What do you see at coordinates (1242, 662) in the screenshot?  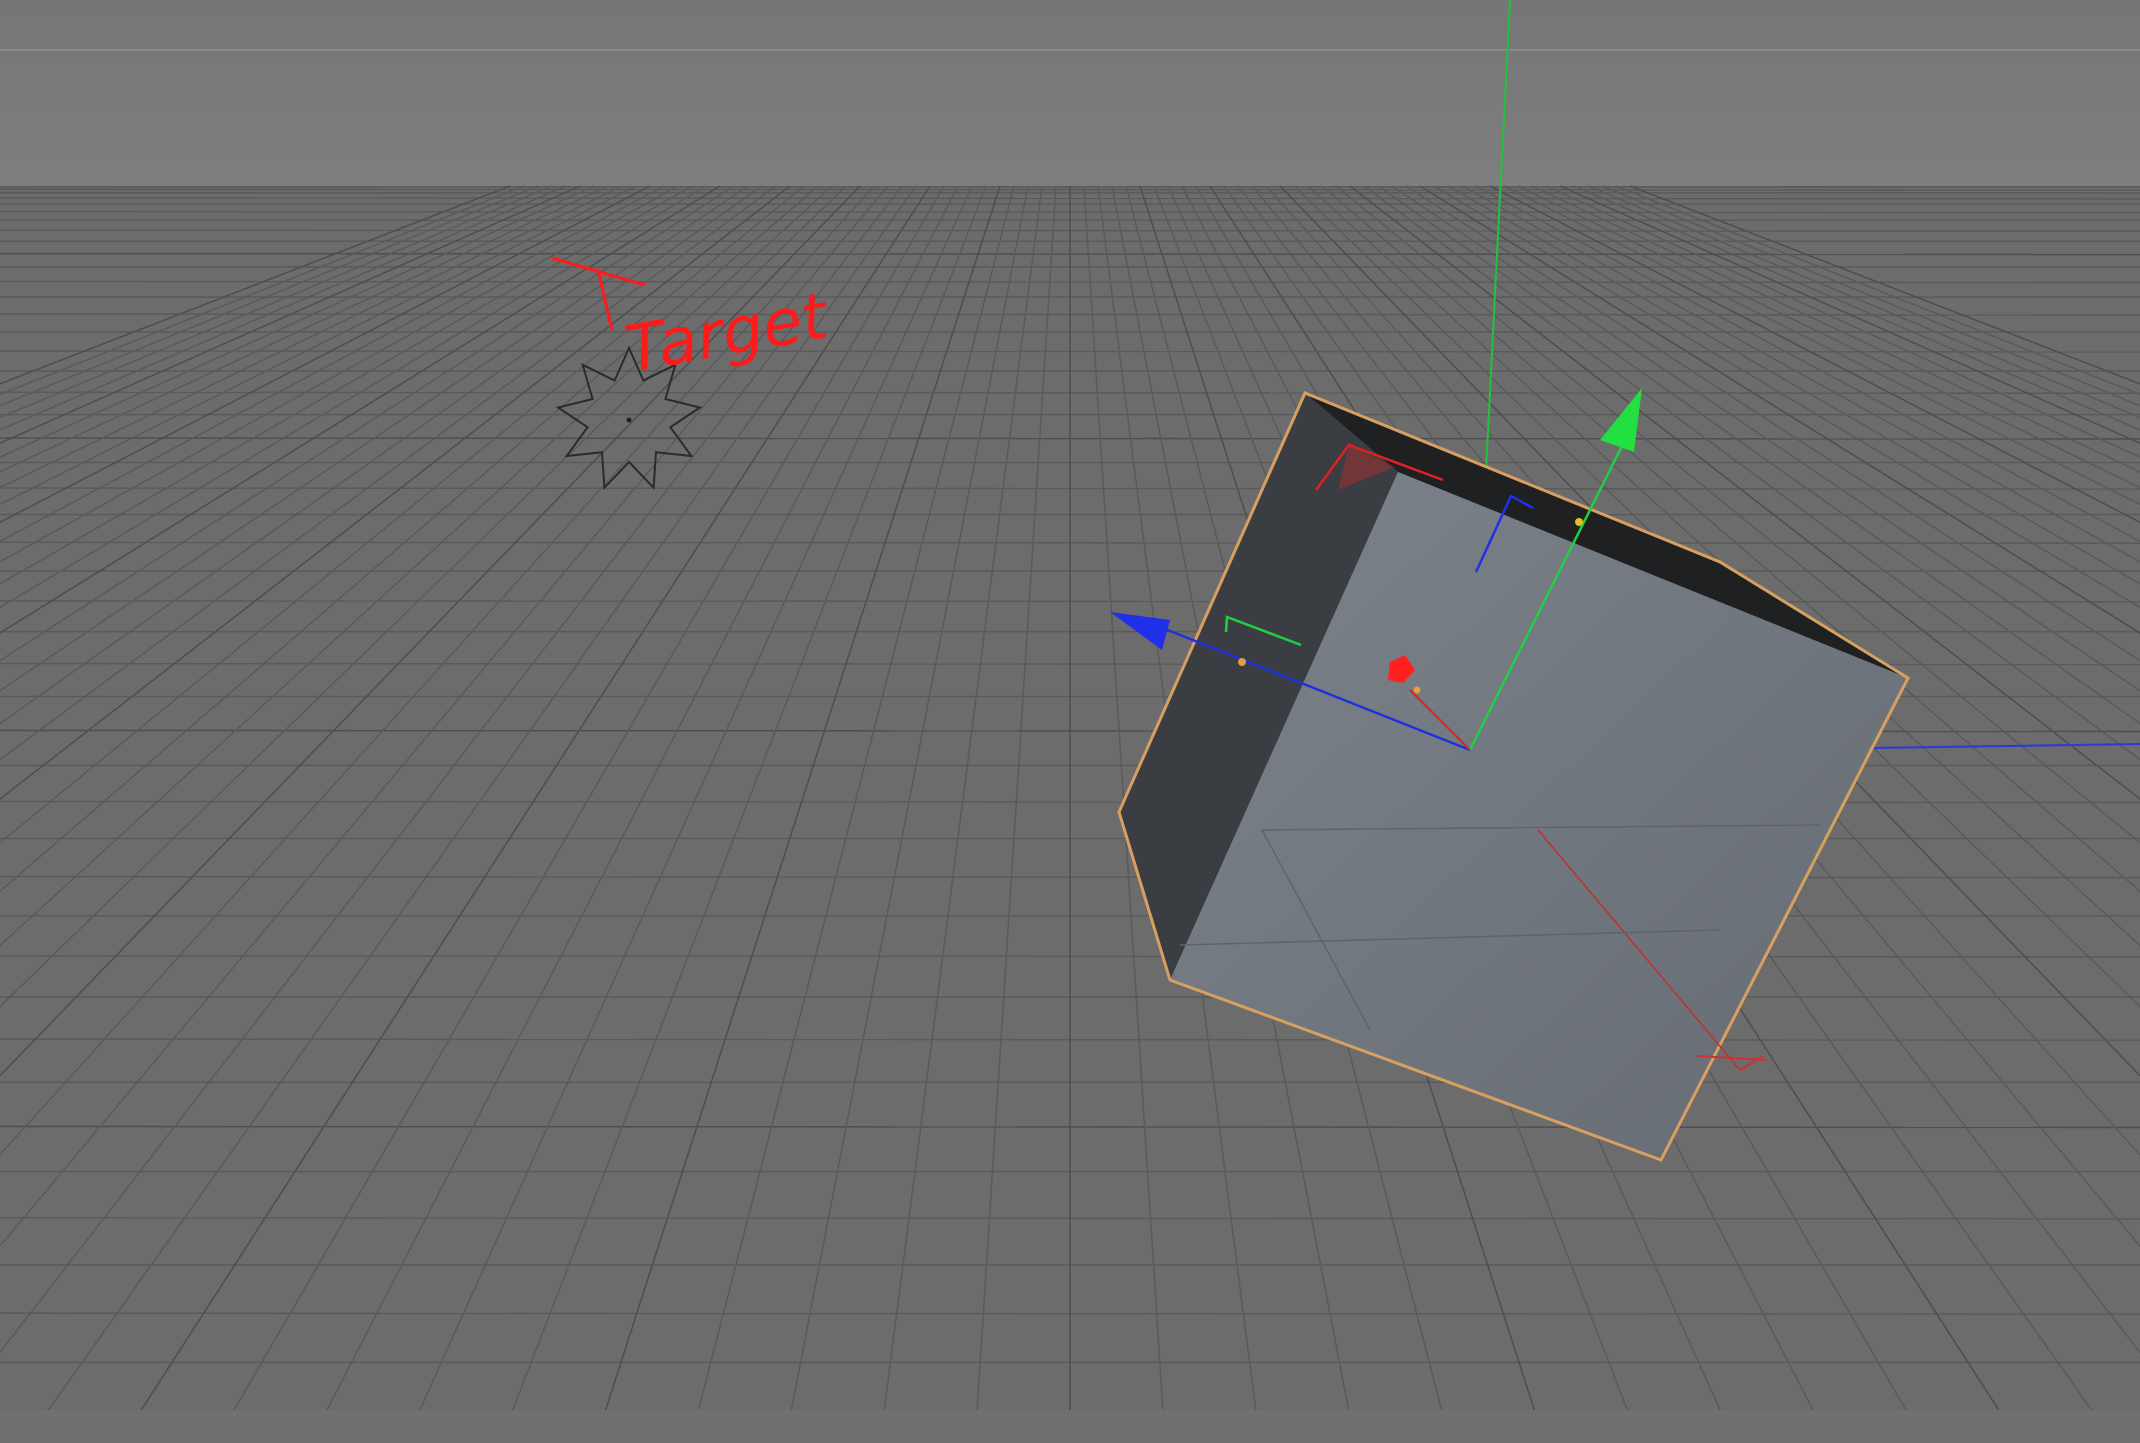 I see `gizmo-z-handle` at bounding box center [1242, 662].